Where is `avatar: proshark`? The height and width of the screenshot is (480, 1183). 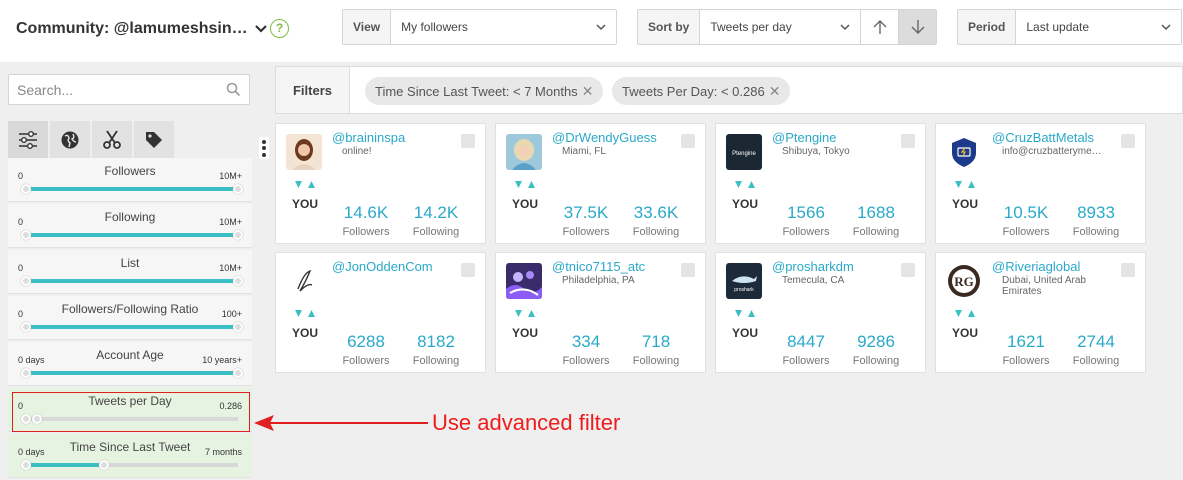 avatar: proshark is located at coordinates (744, 281).